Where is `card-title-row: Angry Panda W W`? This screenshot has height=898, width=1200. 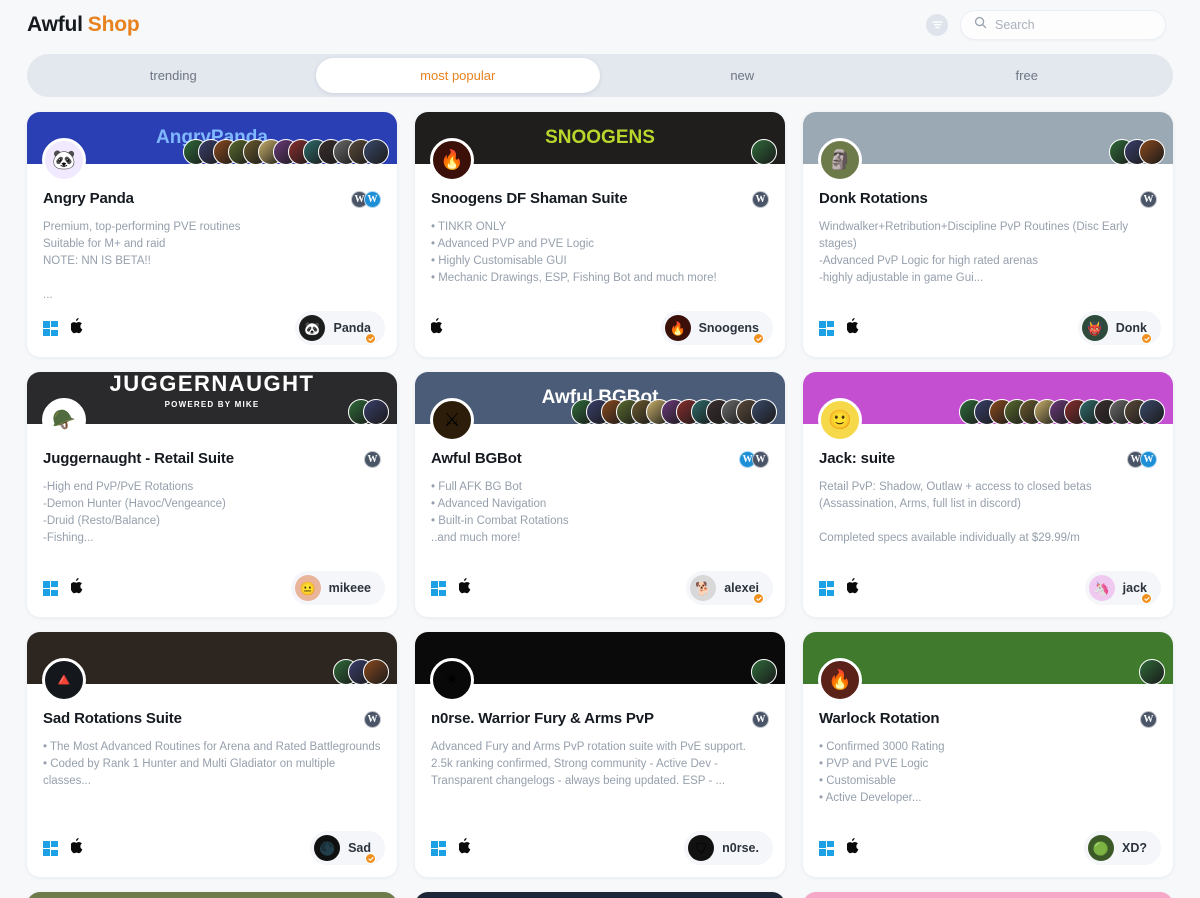 card-title-row: Angry Panda W W is located at coordinates (212, 199).